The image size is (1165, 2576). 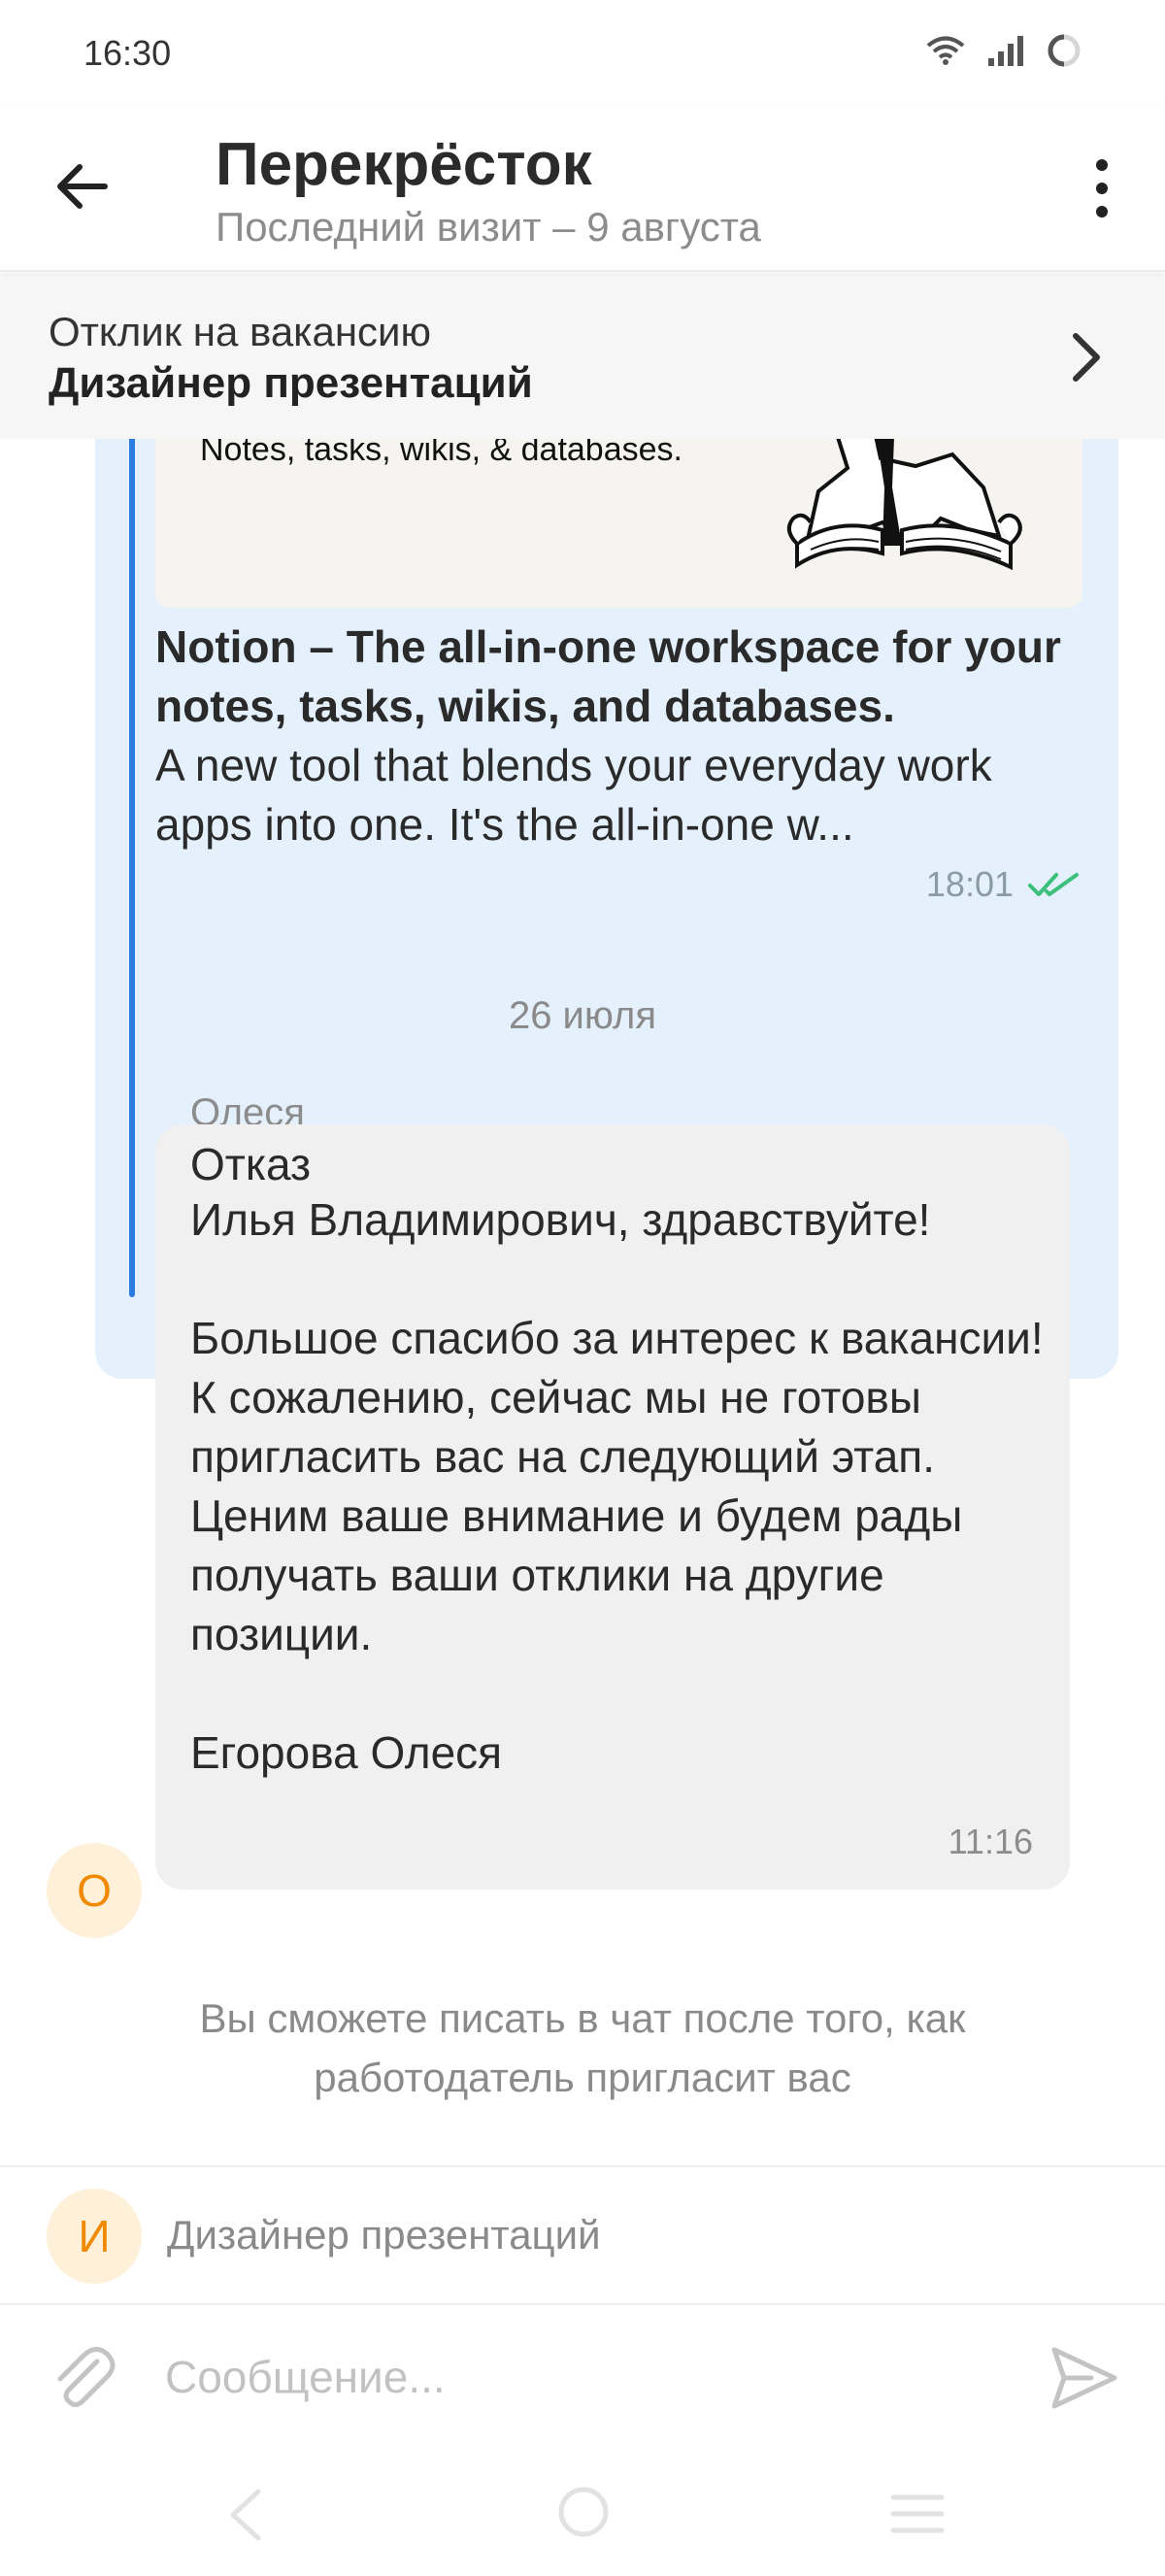 What do you see at coordinates (81, 186) in the screenshot?
I see `back-arrow-icon` at bounding box center [81, 186].